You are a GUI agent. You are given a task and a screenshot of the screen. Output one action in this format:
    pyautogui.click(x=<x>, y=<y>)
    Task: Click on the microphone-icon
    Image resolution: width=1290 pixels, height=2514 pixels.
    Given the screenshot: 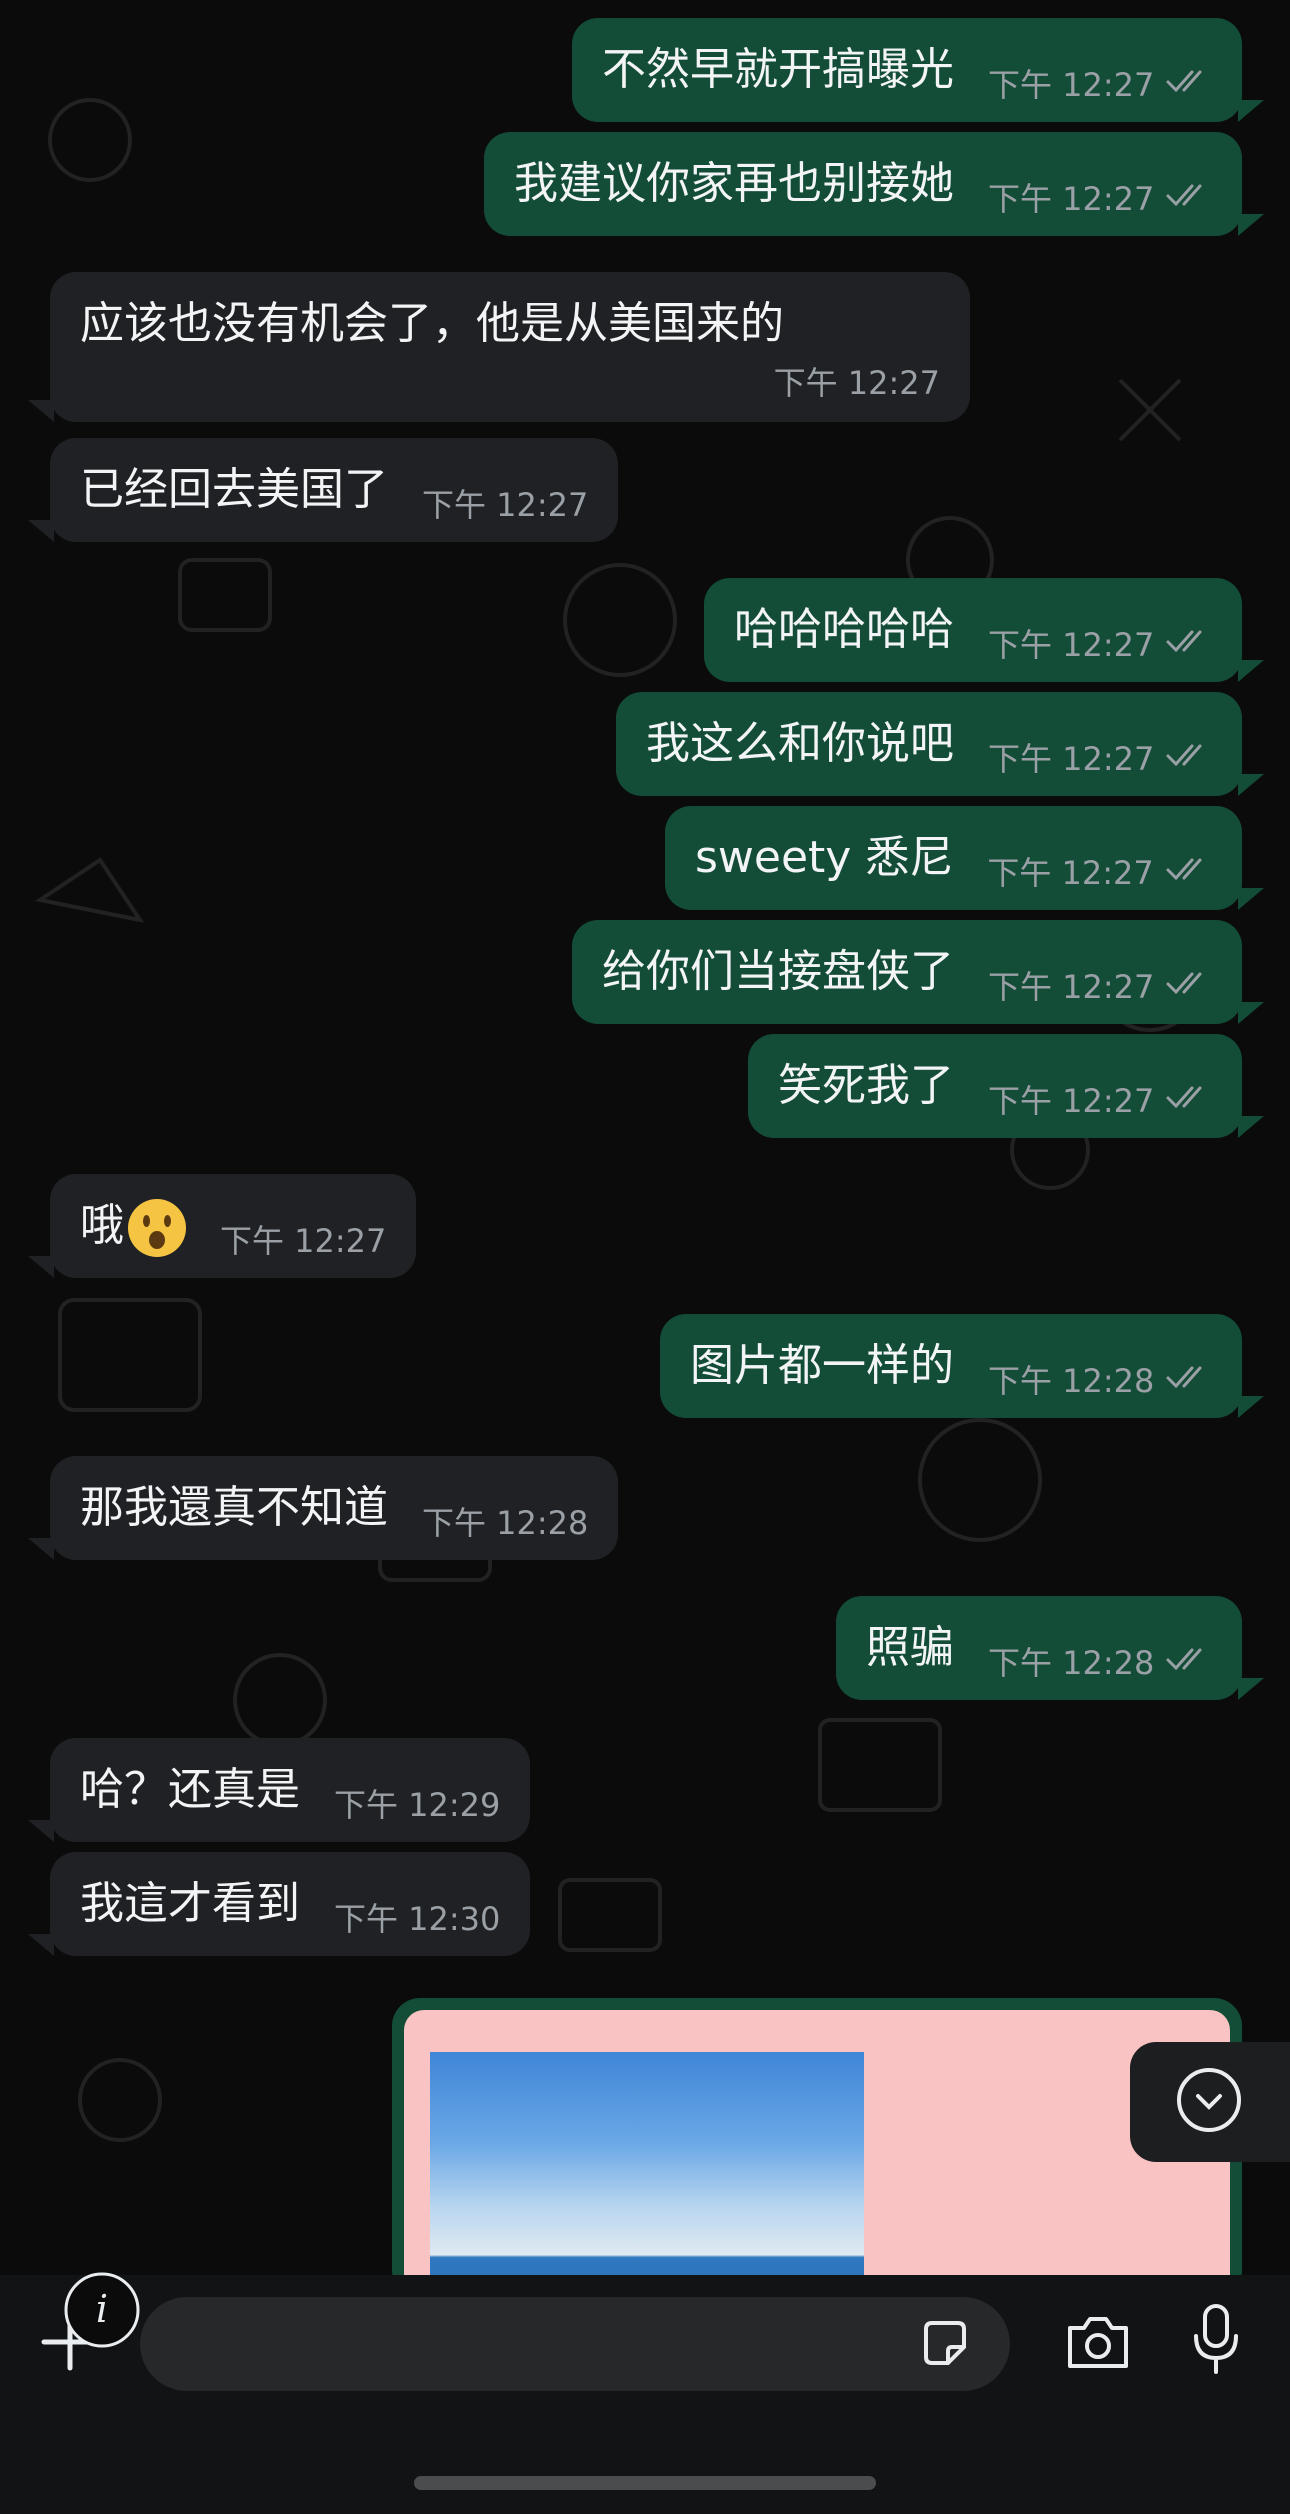 What is the action you would take?
    pyautogui.click(x=1216, y=2340)
    